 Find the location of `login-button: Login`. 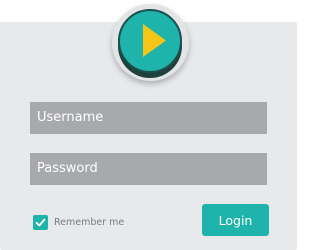

login-button: Login is located at coordinates (235, 220).